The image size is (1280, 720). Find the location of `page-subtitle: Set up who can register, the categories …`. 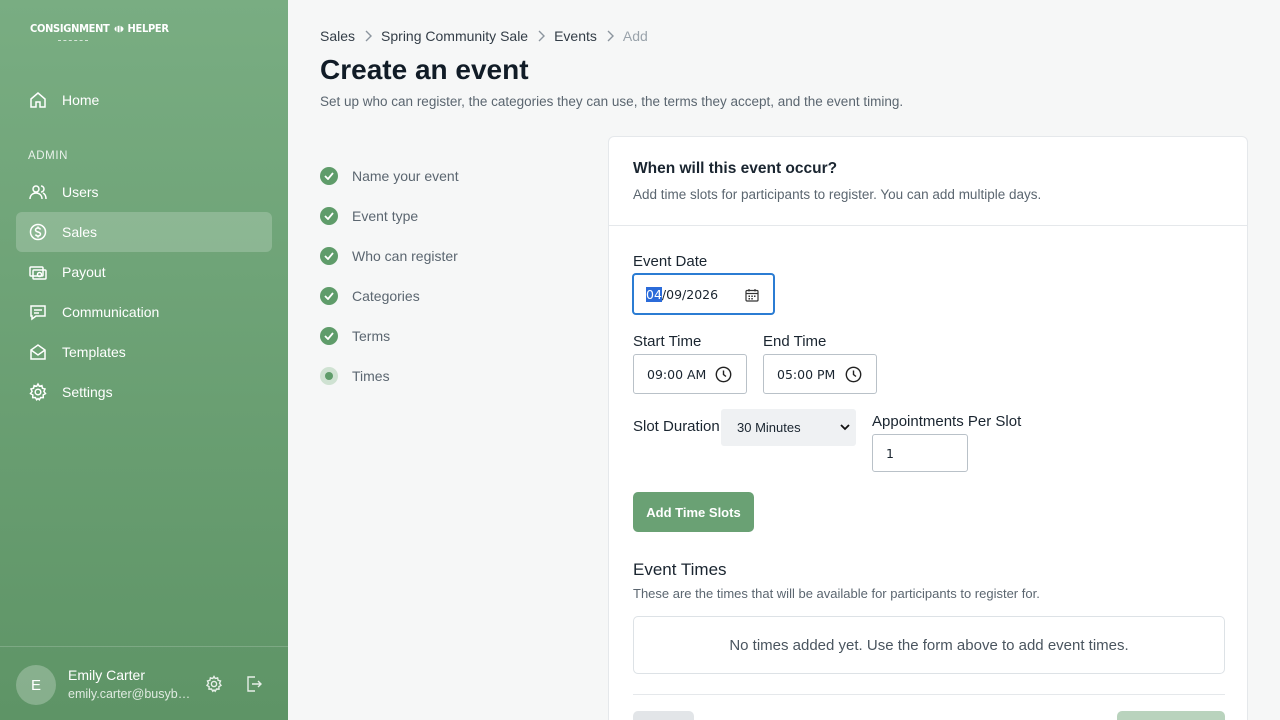

page-subtitle: Set up who can register, the categories … is located at coordinates (612, 101).